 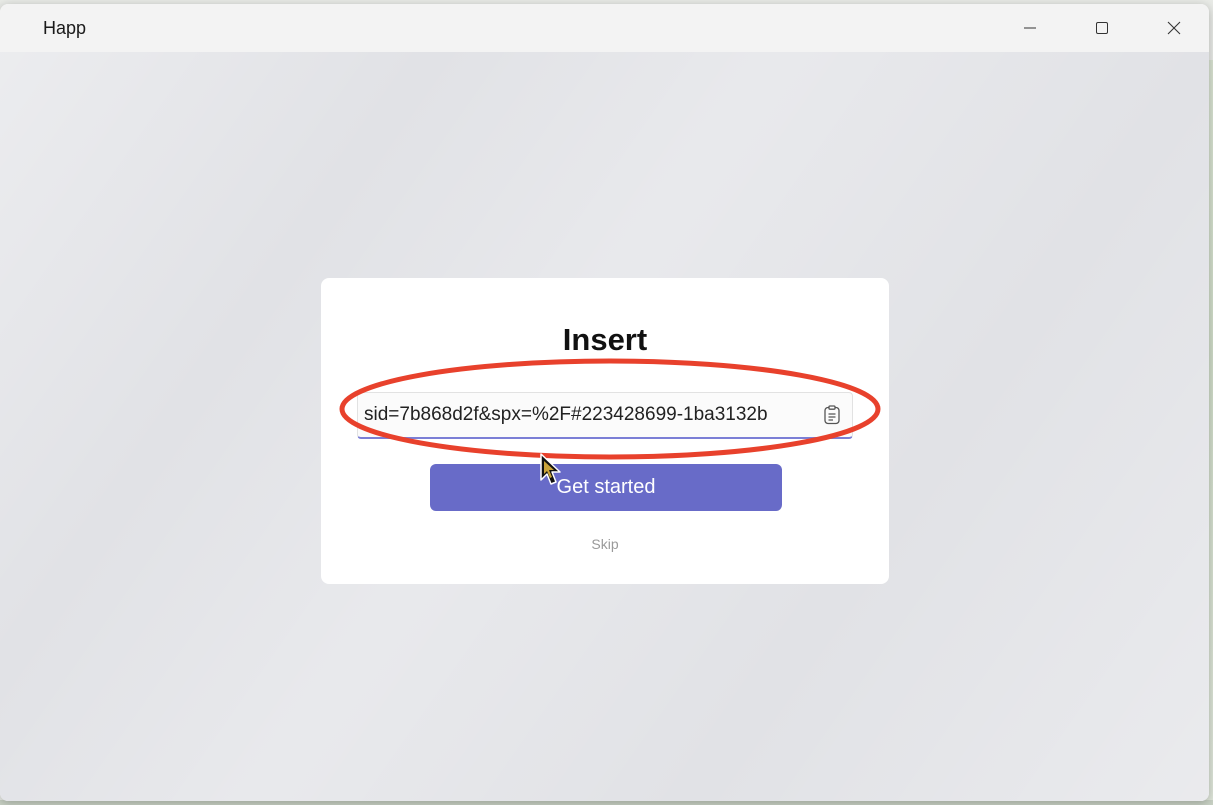 I want to click on maximize-icon, so click(x=1102, y=28).